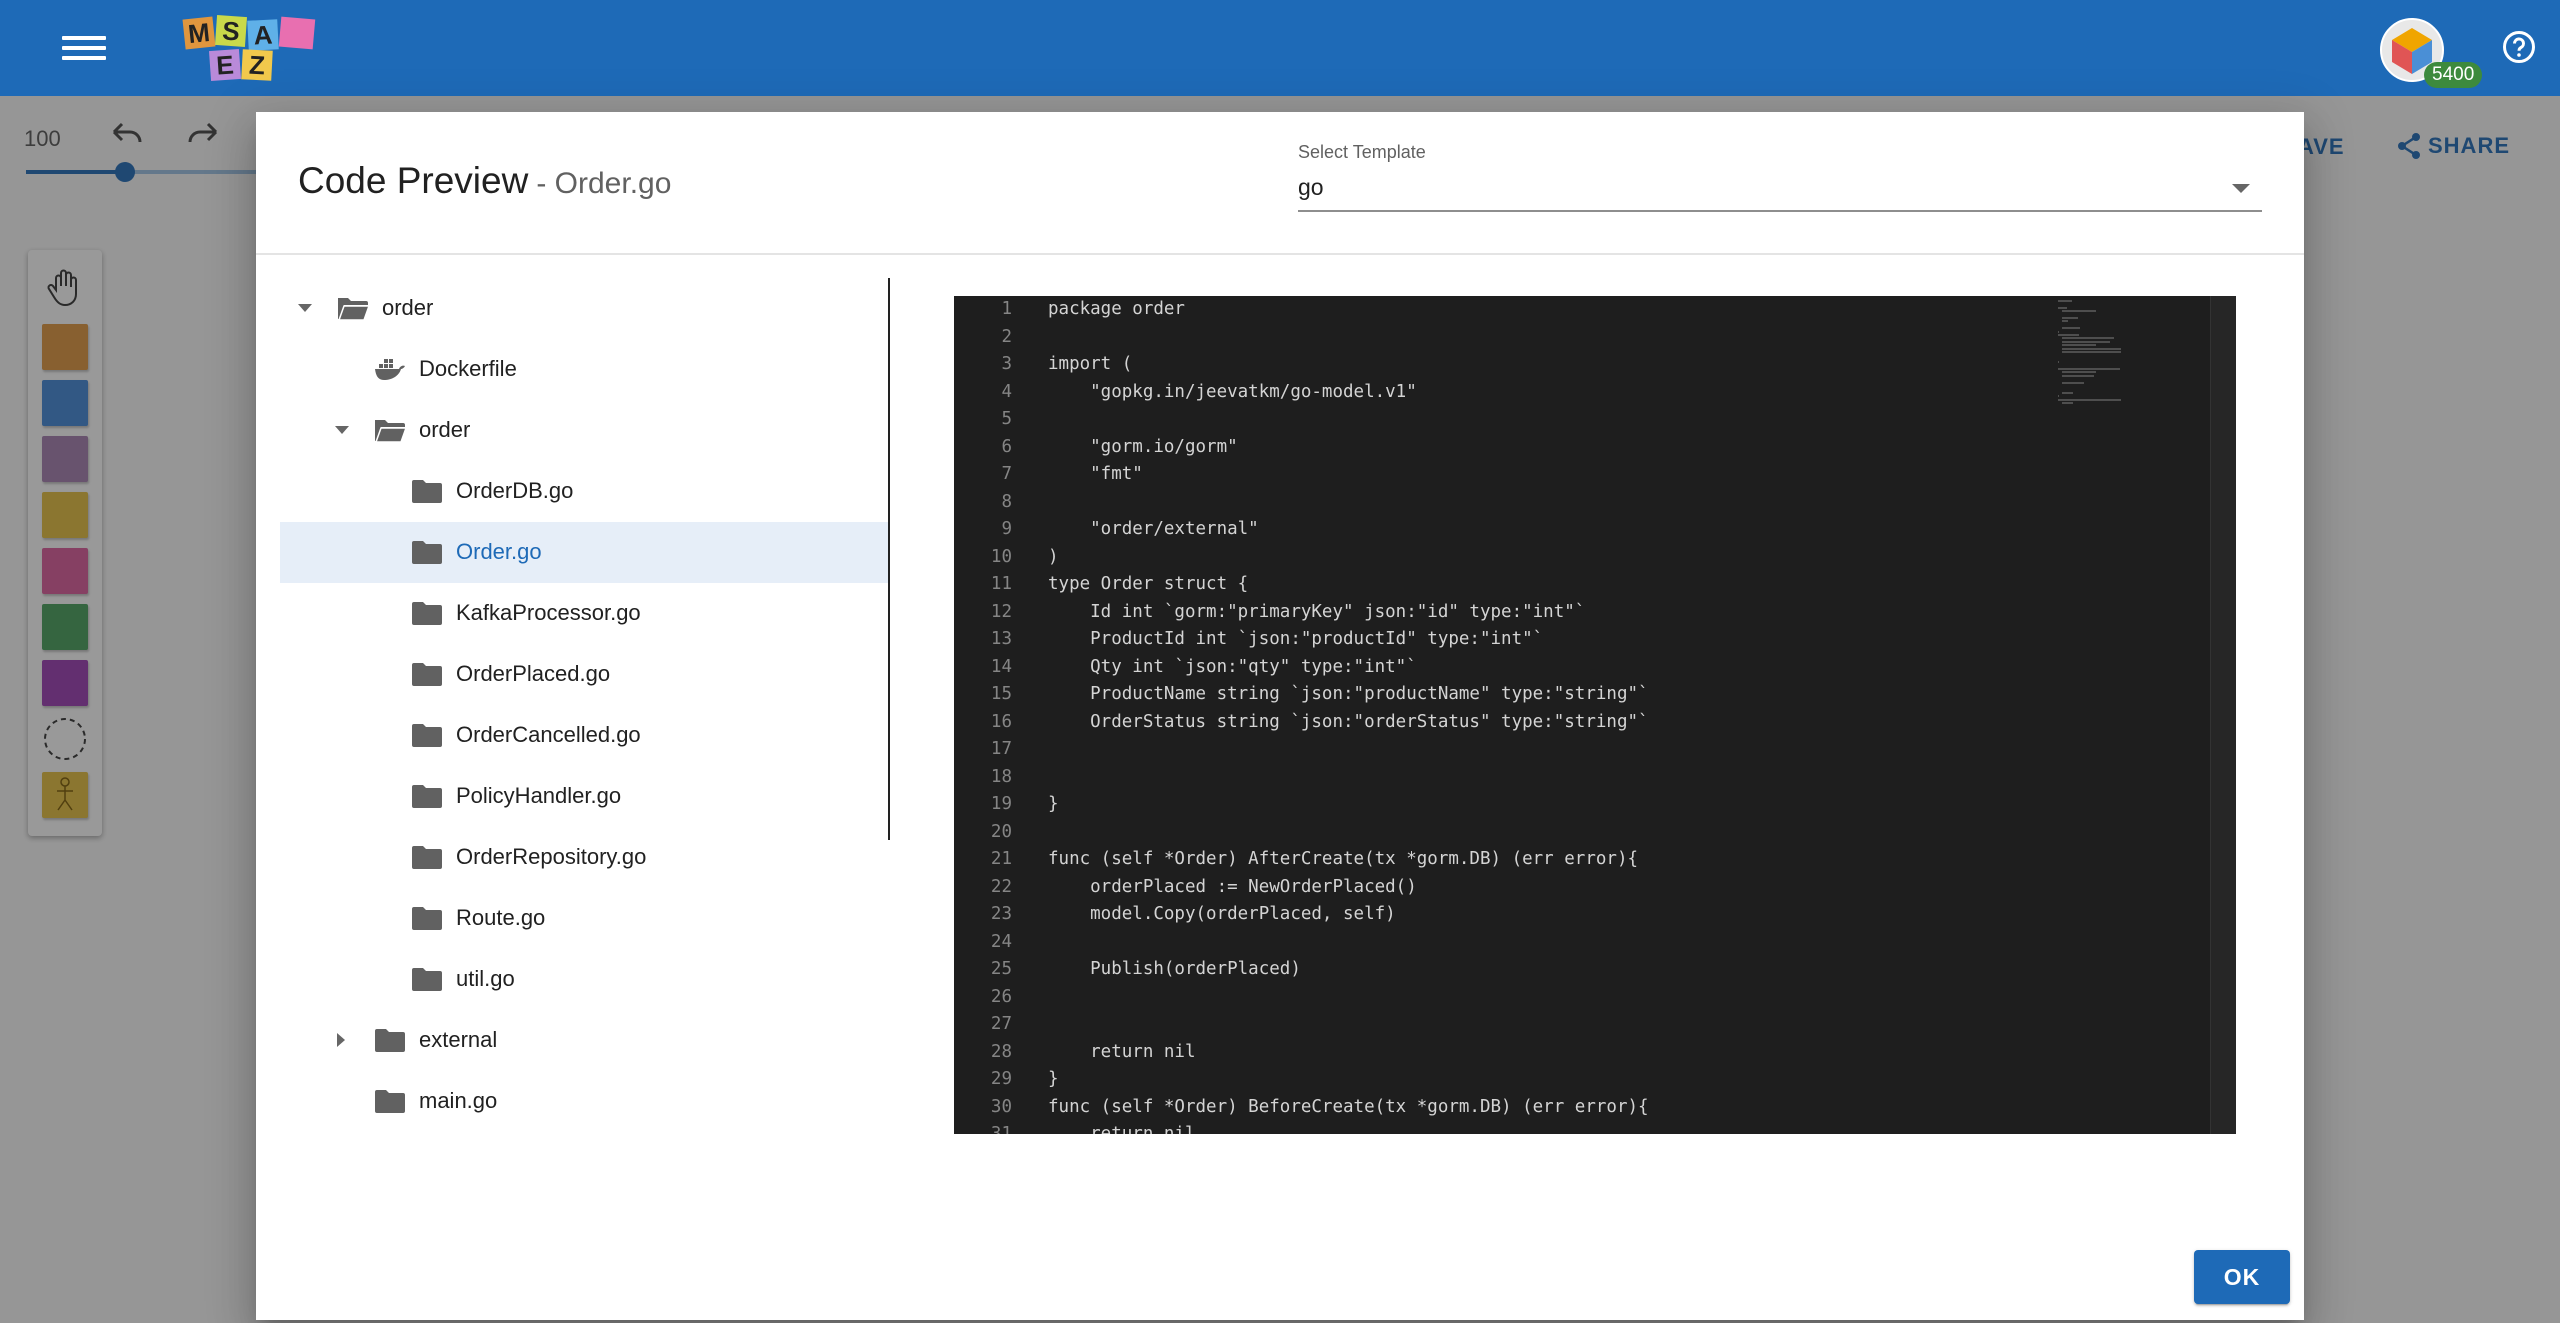 The image size is (2560, 1323). I want to click on code-line: 18, so click(1584, 778).